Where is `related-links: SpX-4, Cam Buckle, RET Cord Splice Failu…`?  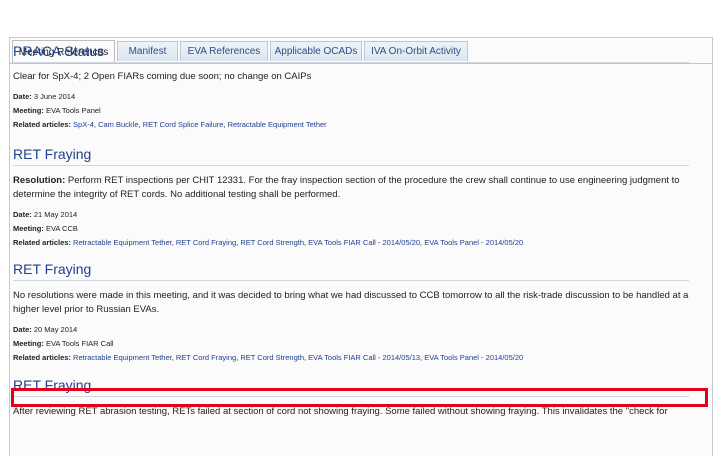 related-links: SpX-4, Cam Buckle, RET Cord Splice Failu… is located at coordinates (200, 124).